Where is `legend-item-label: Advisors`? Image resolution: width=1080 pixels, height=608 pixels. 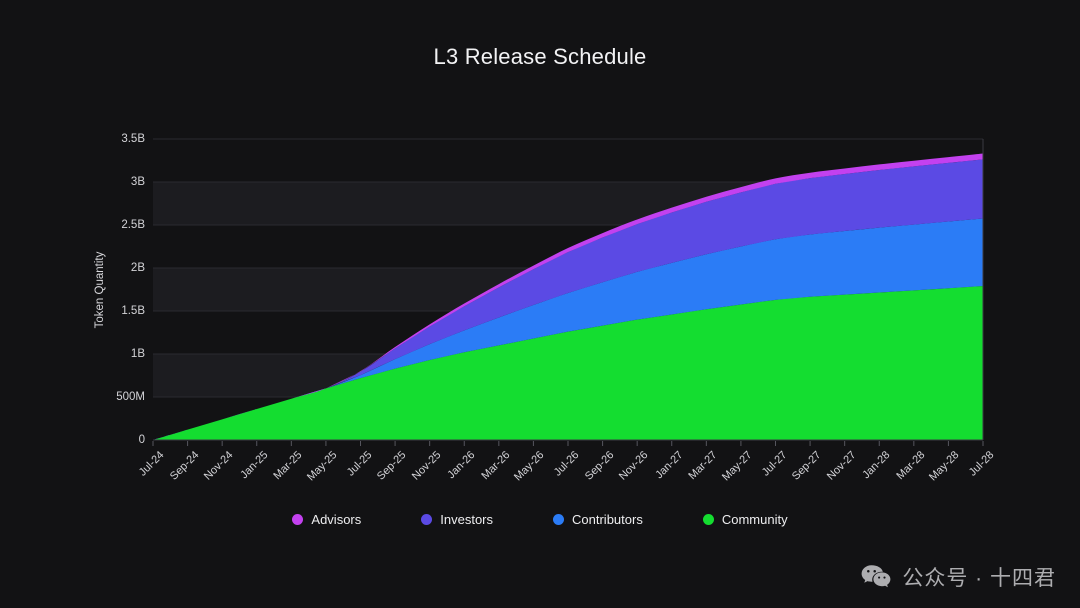
legend-item-label: Advisors is located at coordinates (336, 519).